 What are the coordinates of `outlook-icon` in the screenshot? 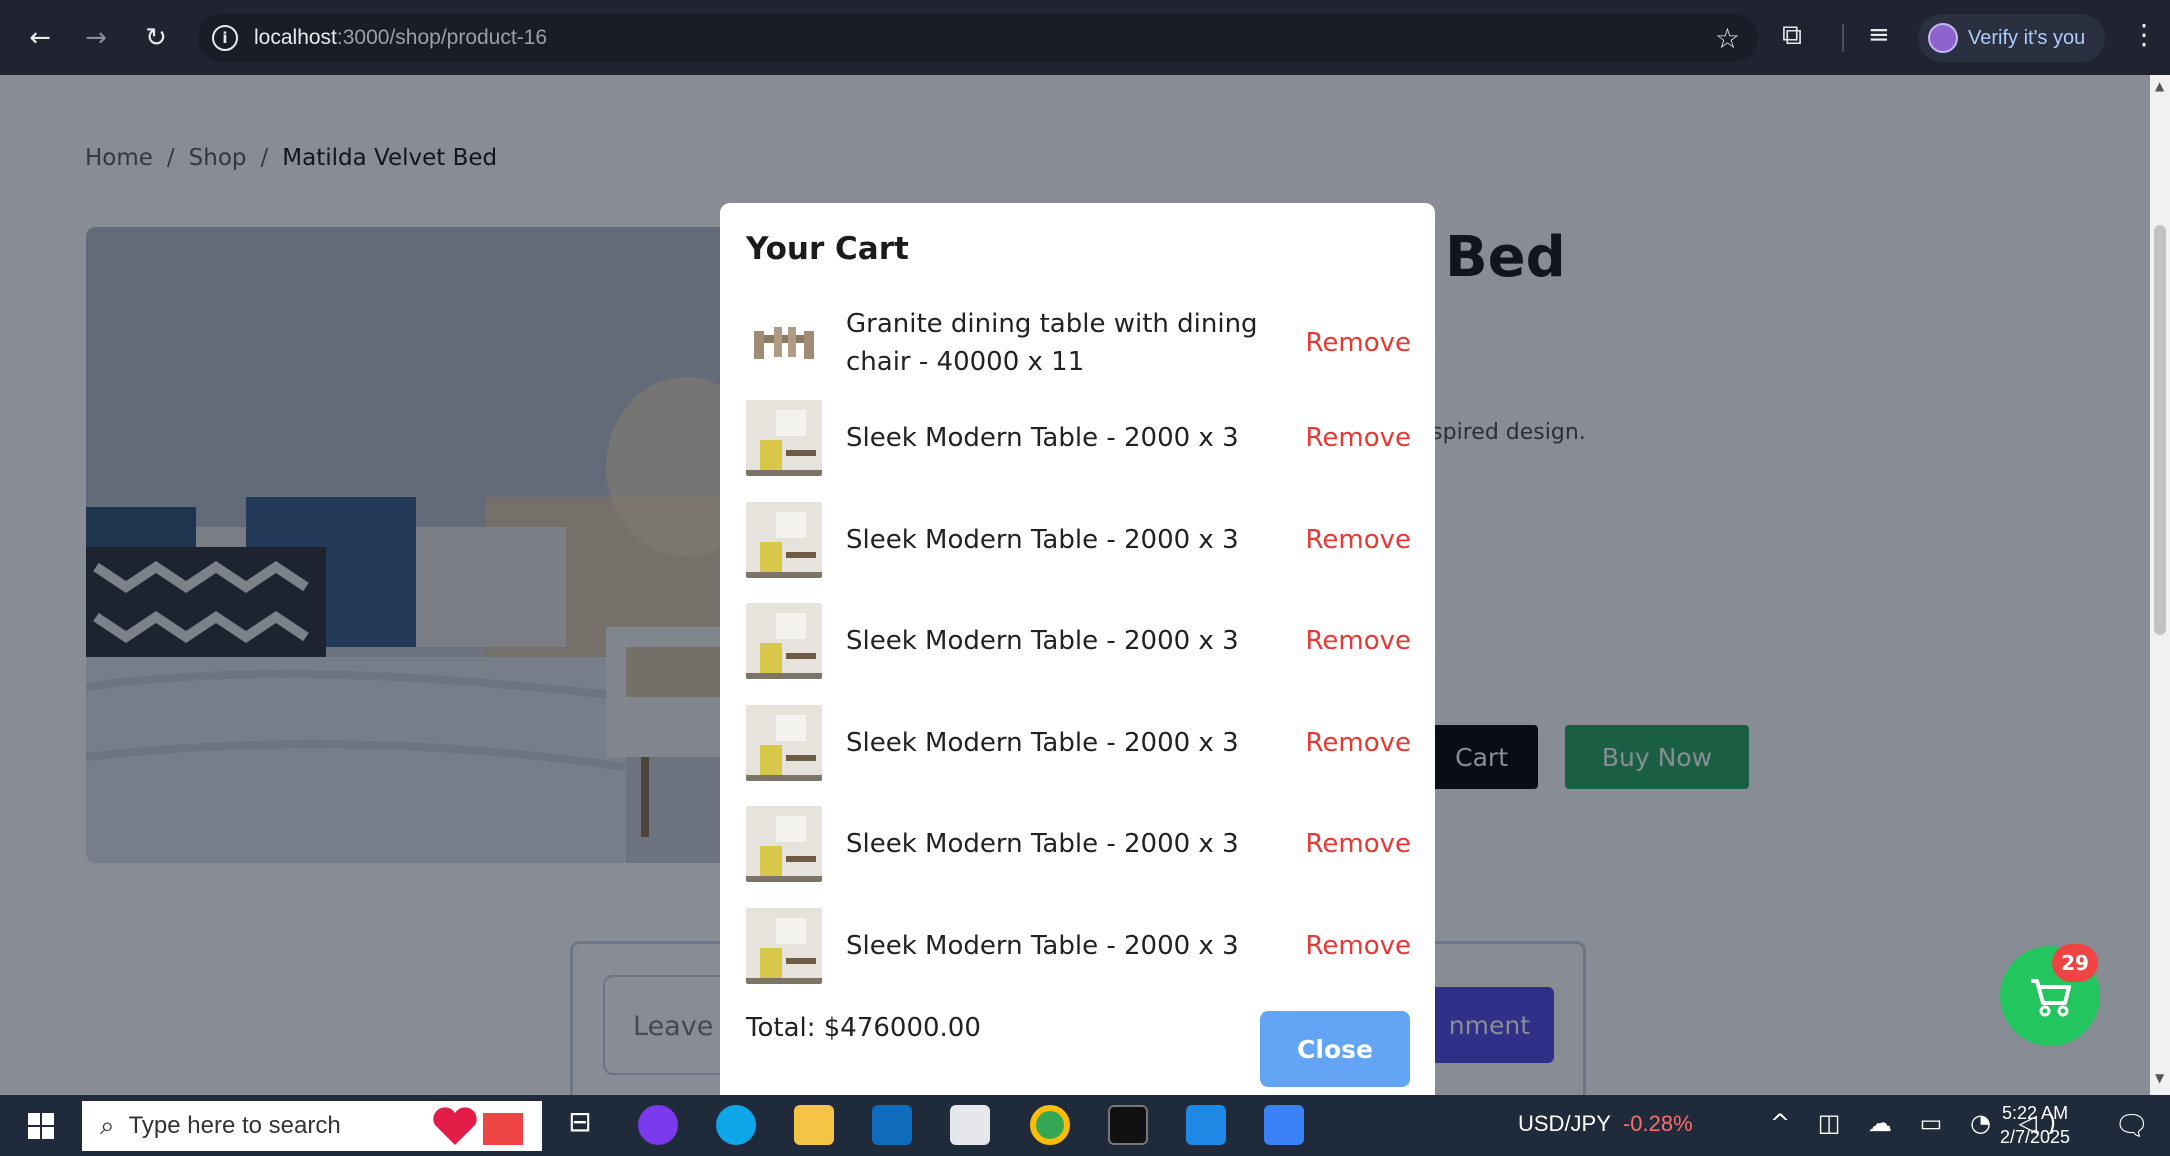 It's located at (892, 1125).